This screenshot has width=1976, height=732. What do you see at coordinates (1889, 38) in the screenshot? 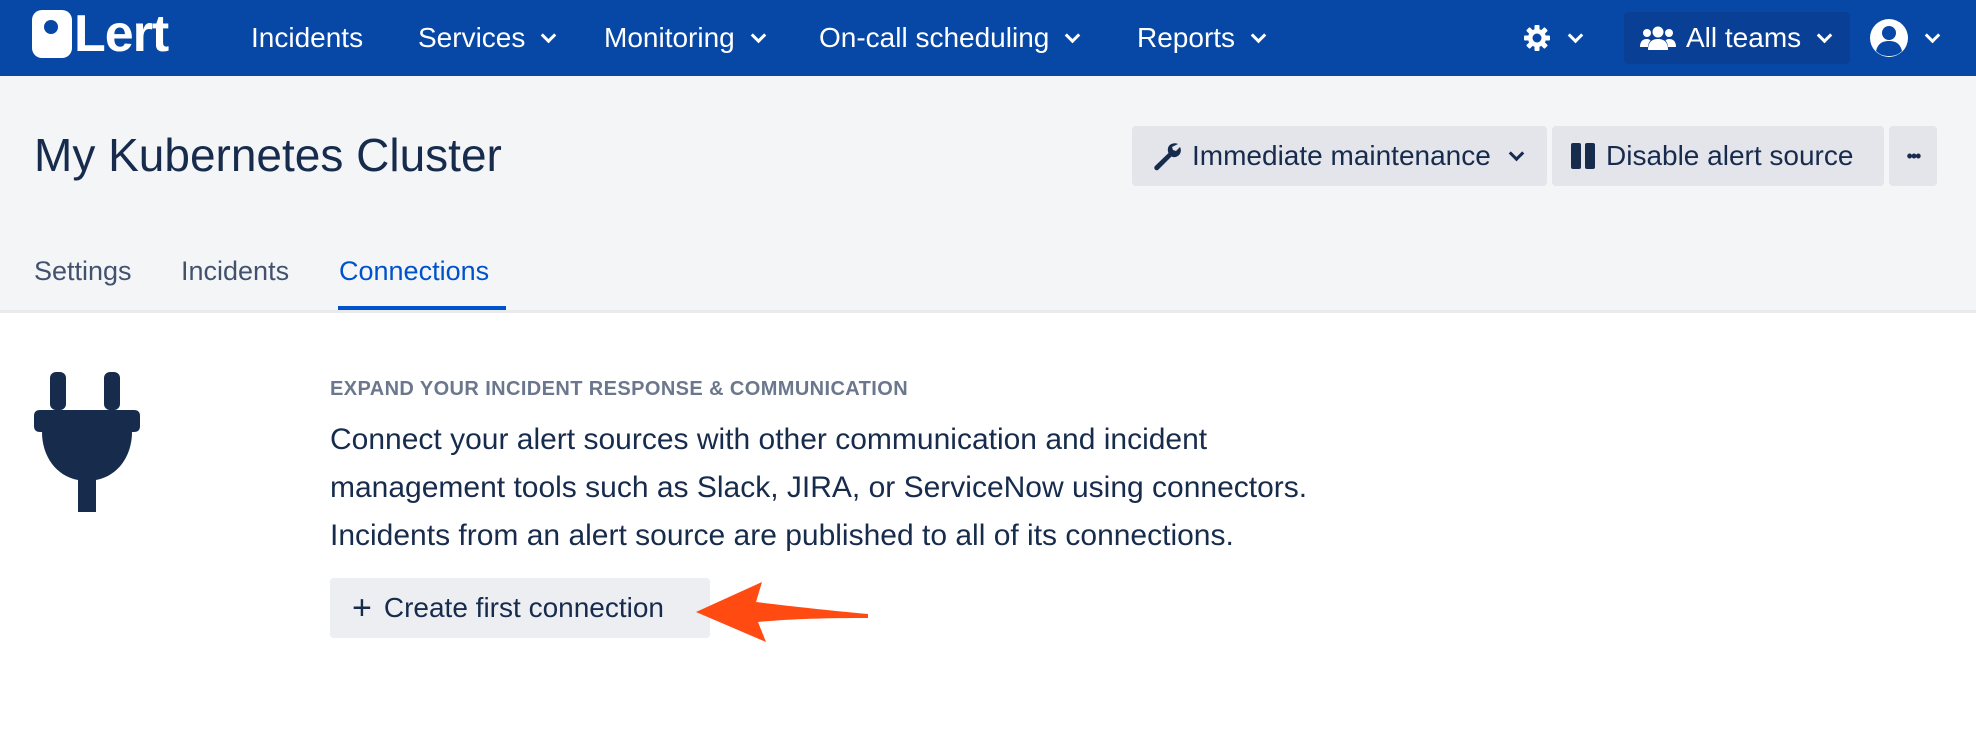
I see `user-avatar-icon` at bounding box center [1889, 38].